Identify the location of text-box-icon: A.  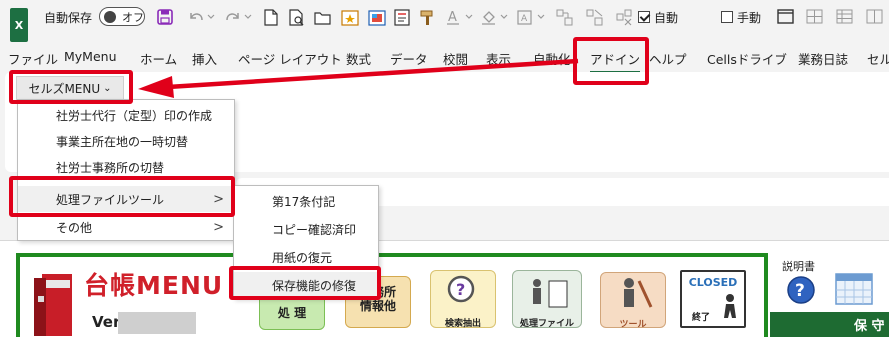
(525, 17).